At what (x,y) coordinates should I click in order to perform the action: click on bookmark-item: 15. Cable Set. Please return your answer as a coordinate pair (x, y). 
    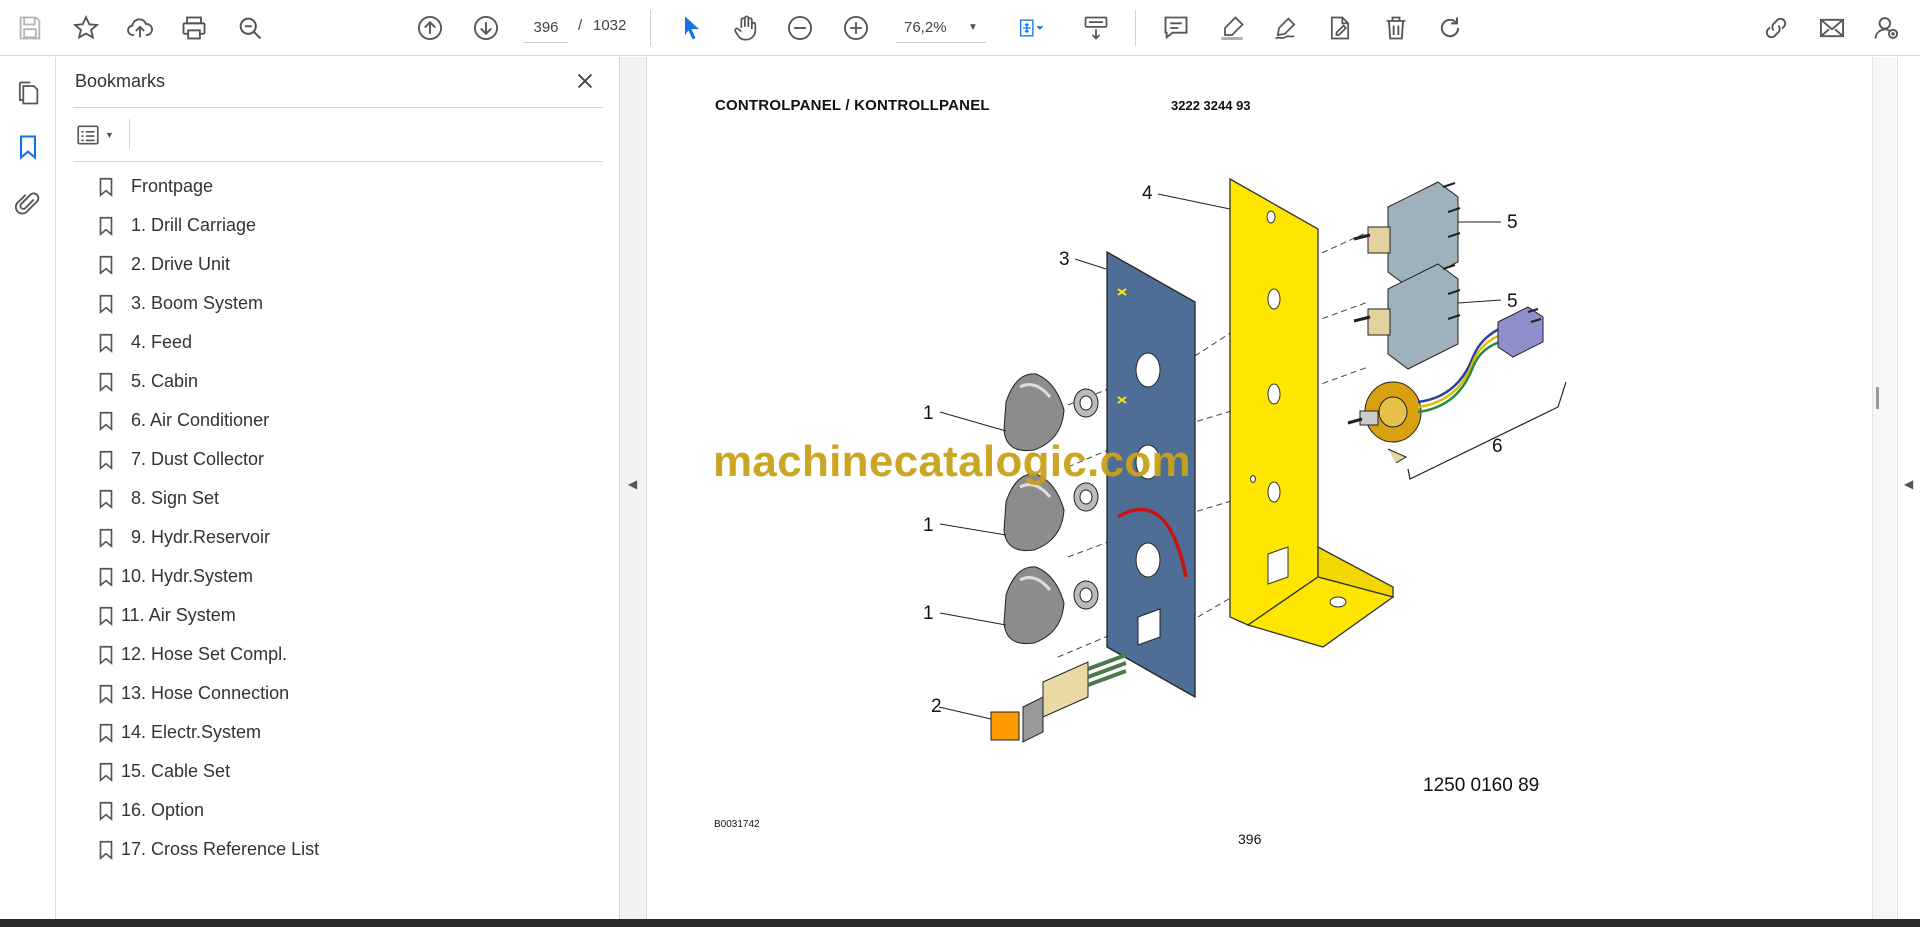
    Looking at the image, I should click on (348, 771).